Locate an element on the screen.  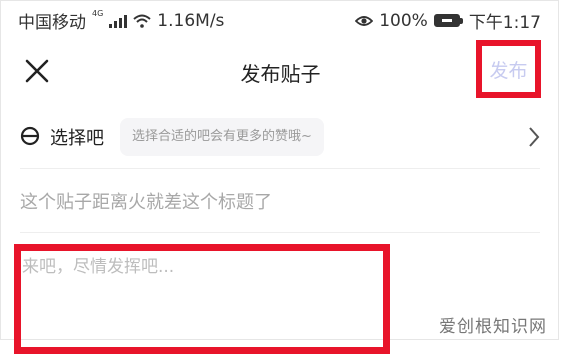
forum-hint: 选择合适的吧会有更多的赞哦~ is located at coordinates (222, 137).